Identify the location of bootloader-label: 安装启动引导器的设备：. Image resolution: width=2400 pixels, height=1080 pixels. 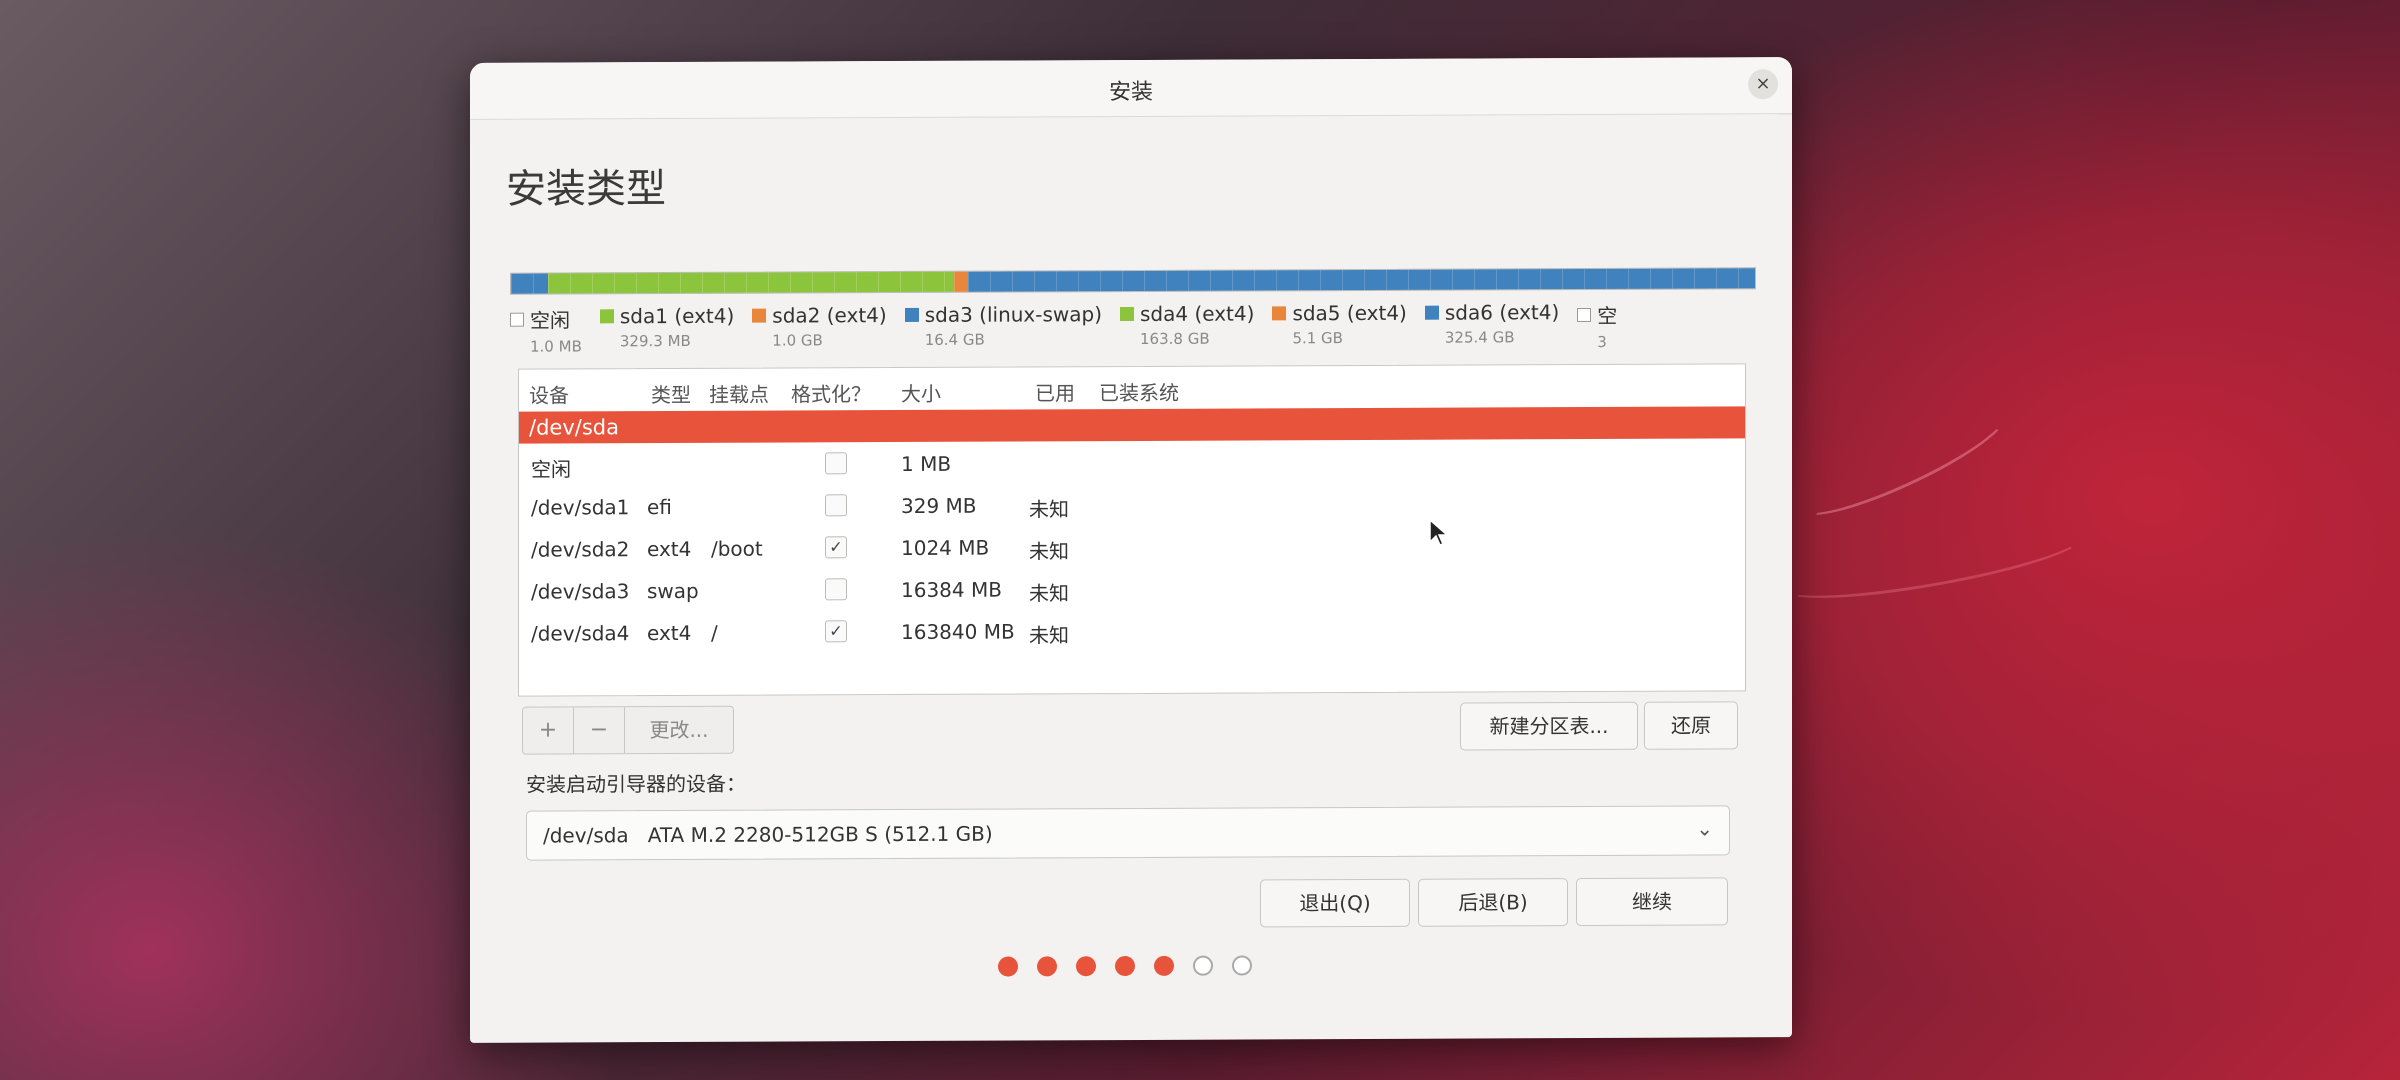
(636, 784).